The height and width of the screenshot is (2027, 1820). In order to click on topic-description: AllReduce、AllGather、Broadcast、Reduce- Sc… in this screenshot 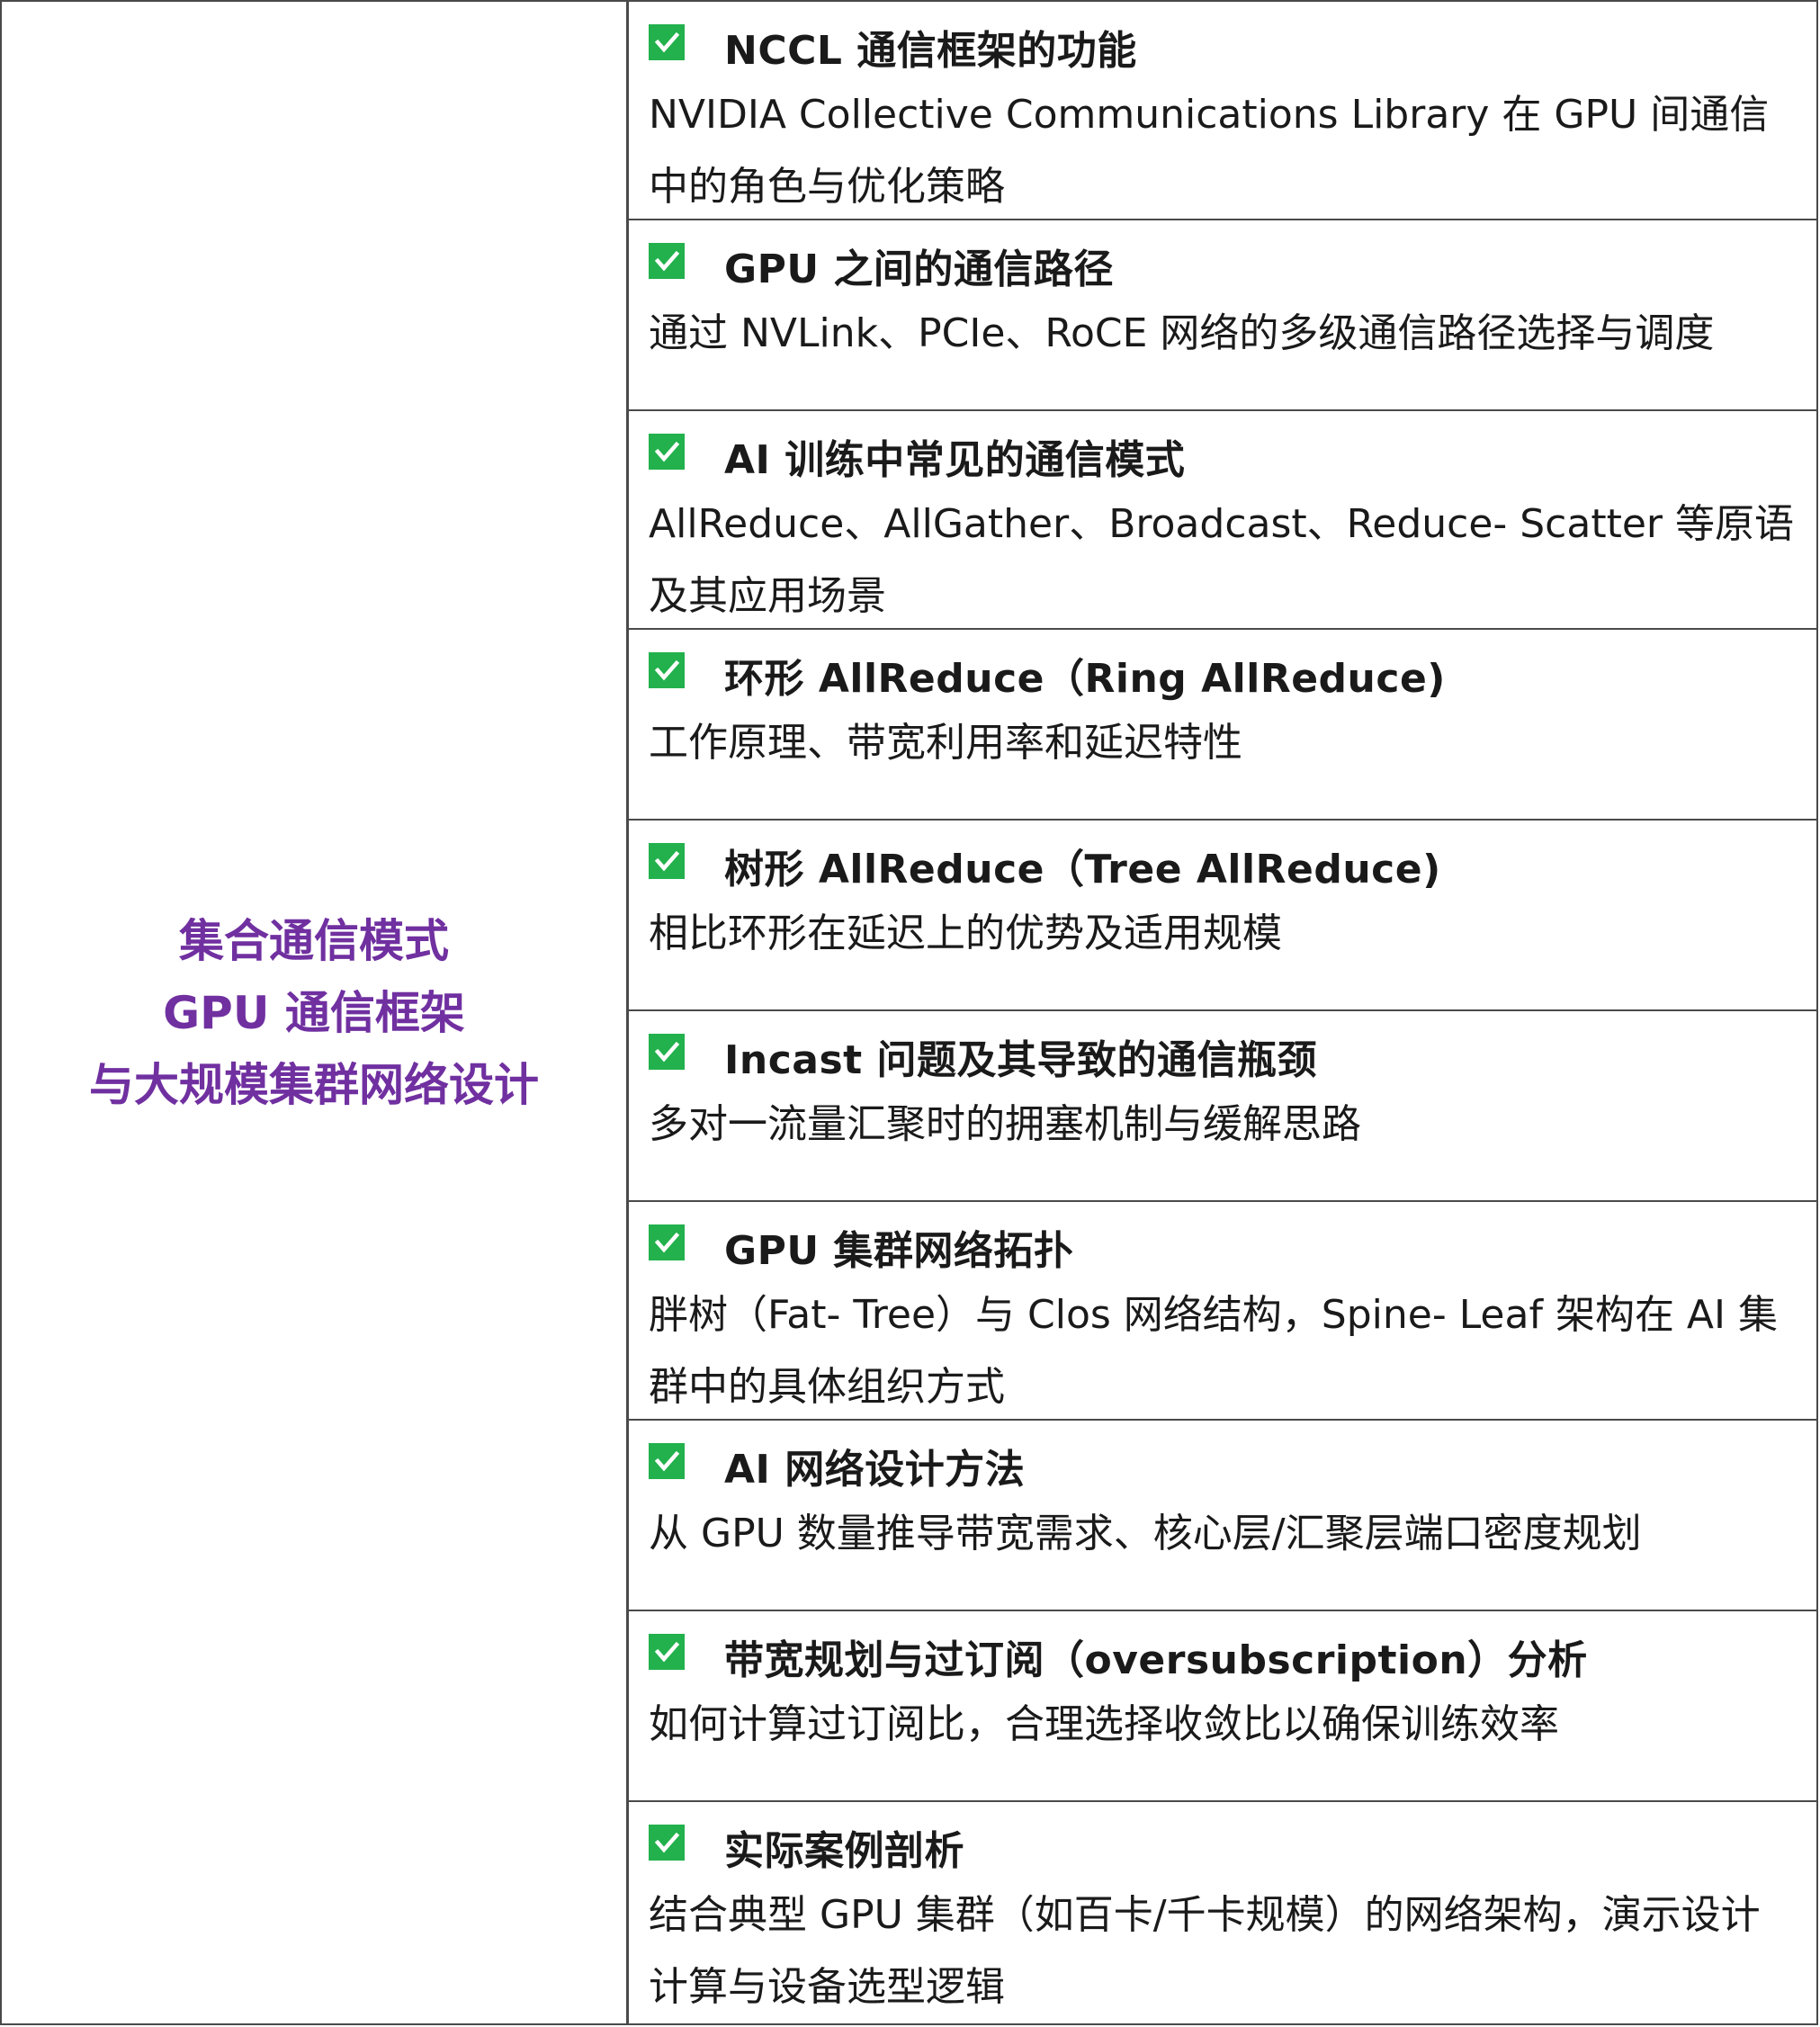, I will do `click(1221, 560)`.